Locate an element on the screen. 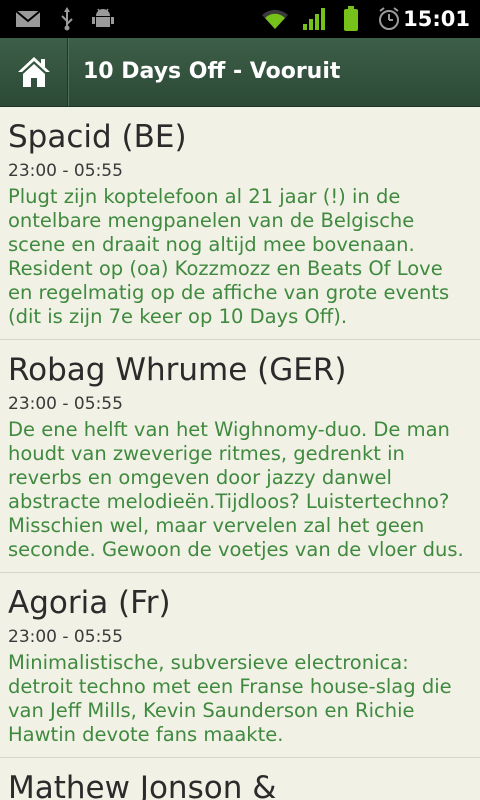 This screenshot has width=480, height=800. gmail-icon is located at coordinates (28, 19).